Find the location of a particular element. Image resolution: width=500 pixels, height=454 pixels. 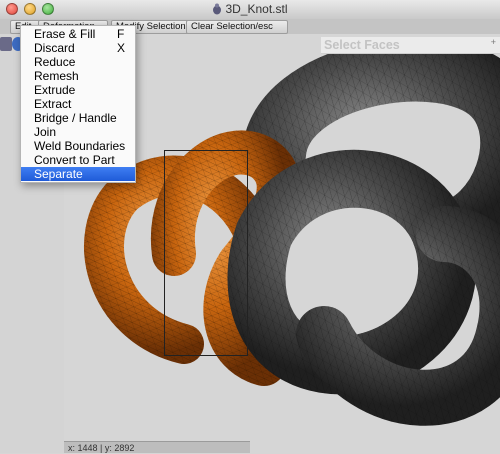

expand-panel-icon: + is located at coordinates (493, 42).